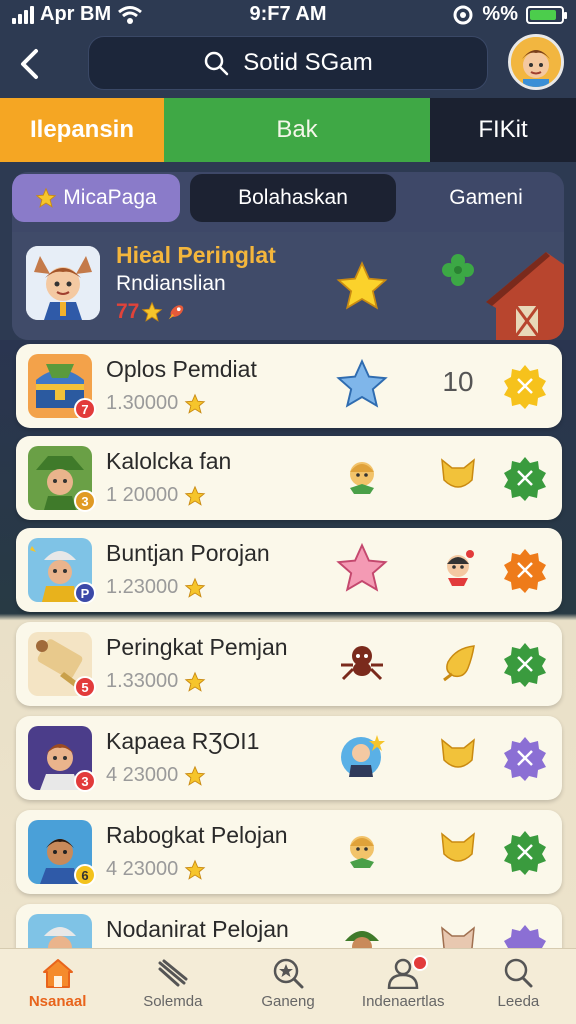 The height and width of the screenshot is (1024, 576). What do you see at coordinates (82, 130) in the screenshot?
I see `tab-ilepansin: Ilepansin` at bounding box center [82, 130].